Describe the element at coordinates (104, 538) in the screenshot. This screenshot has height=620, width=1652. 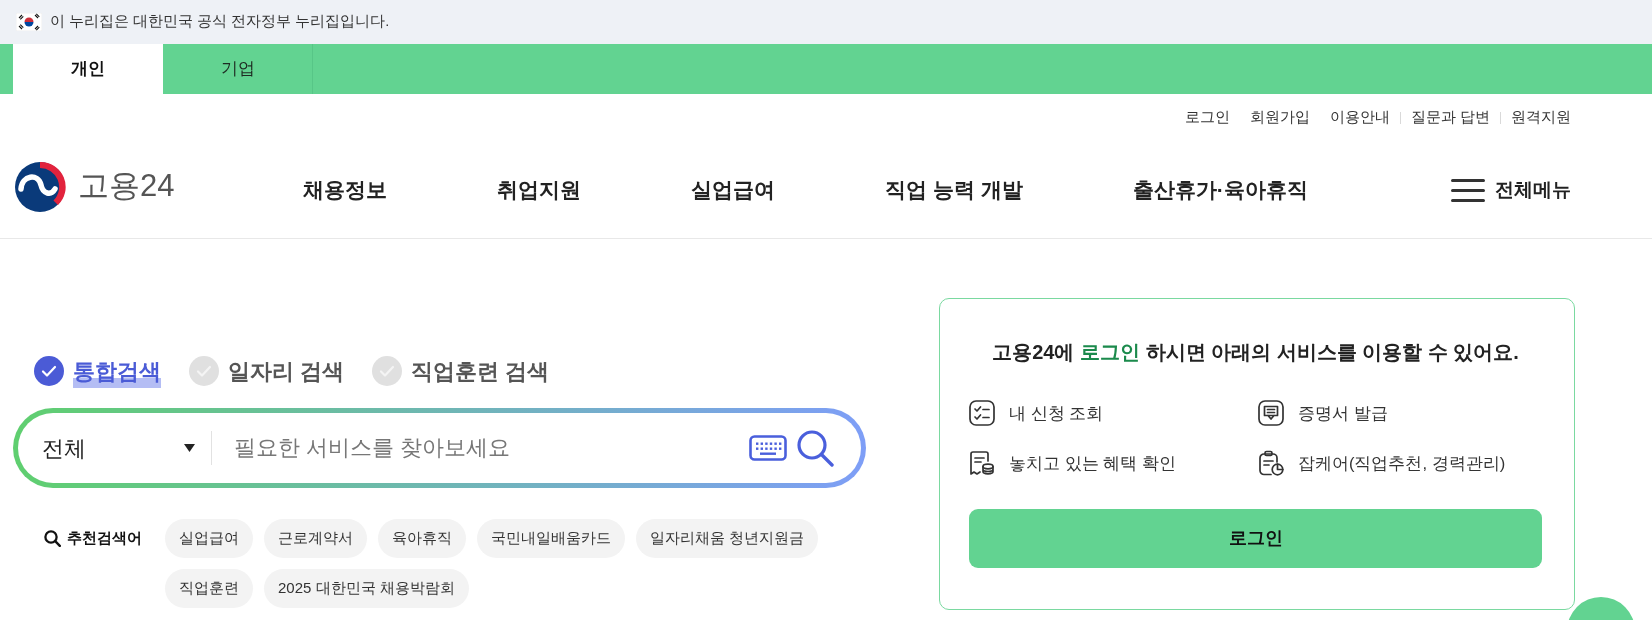
I see `recommended-label: 추천검색어` at that location.